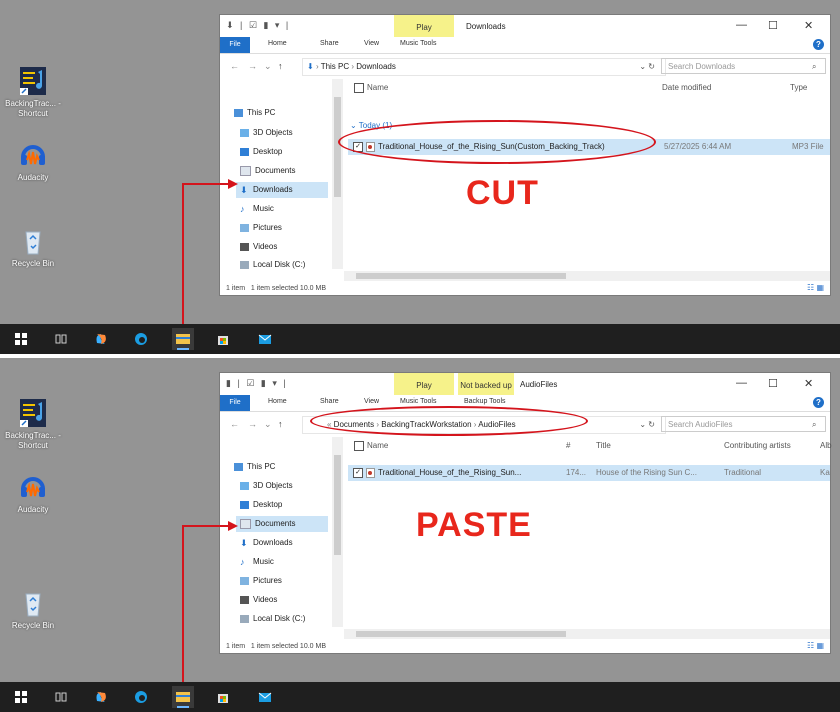  I want to click on search-input: Search Downloads, so click(743, 66).